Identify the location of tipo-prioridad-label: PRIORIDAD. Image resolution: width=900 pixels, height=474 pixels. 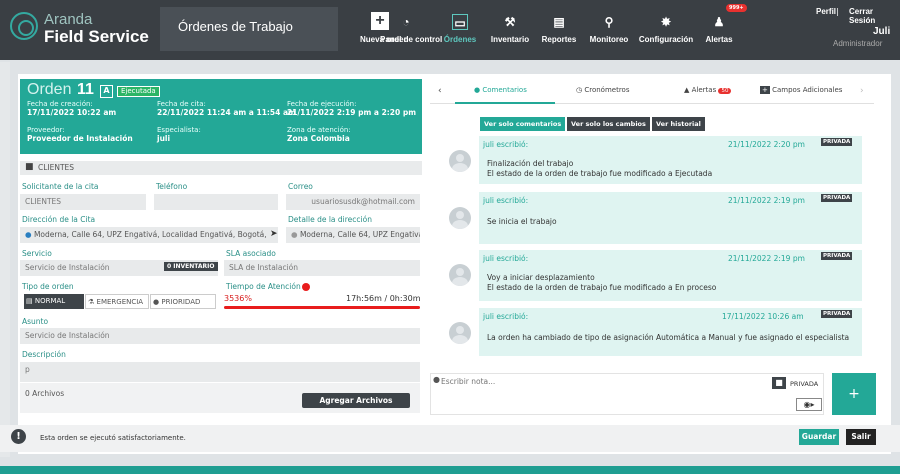
(181, 302).